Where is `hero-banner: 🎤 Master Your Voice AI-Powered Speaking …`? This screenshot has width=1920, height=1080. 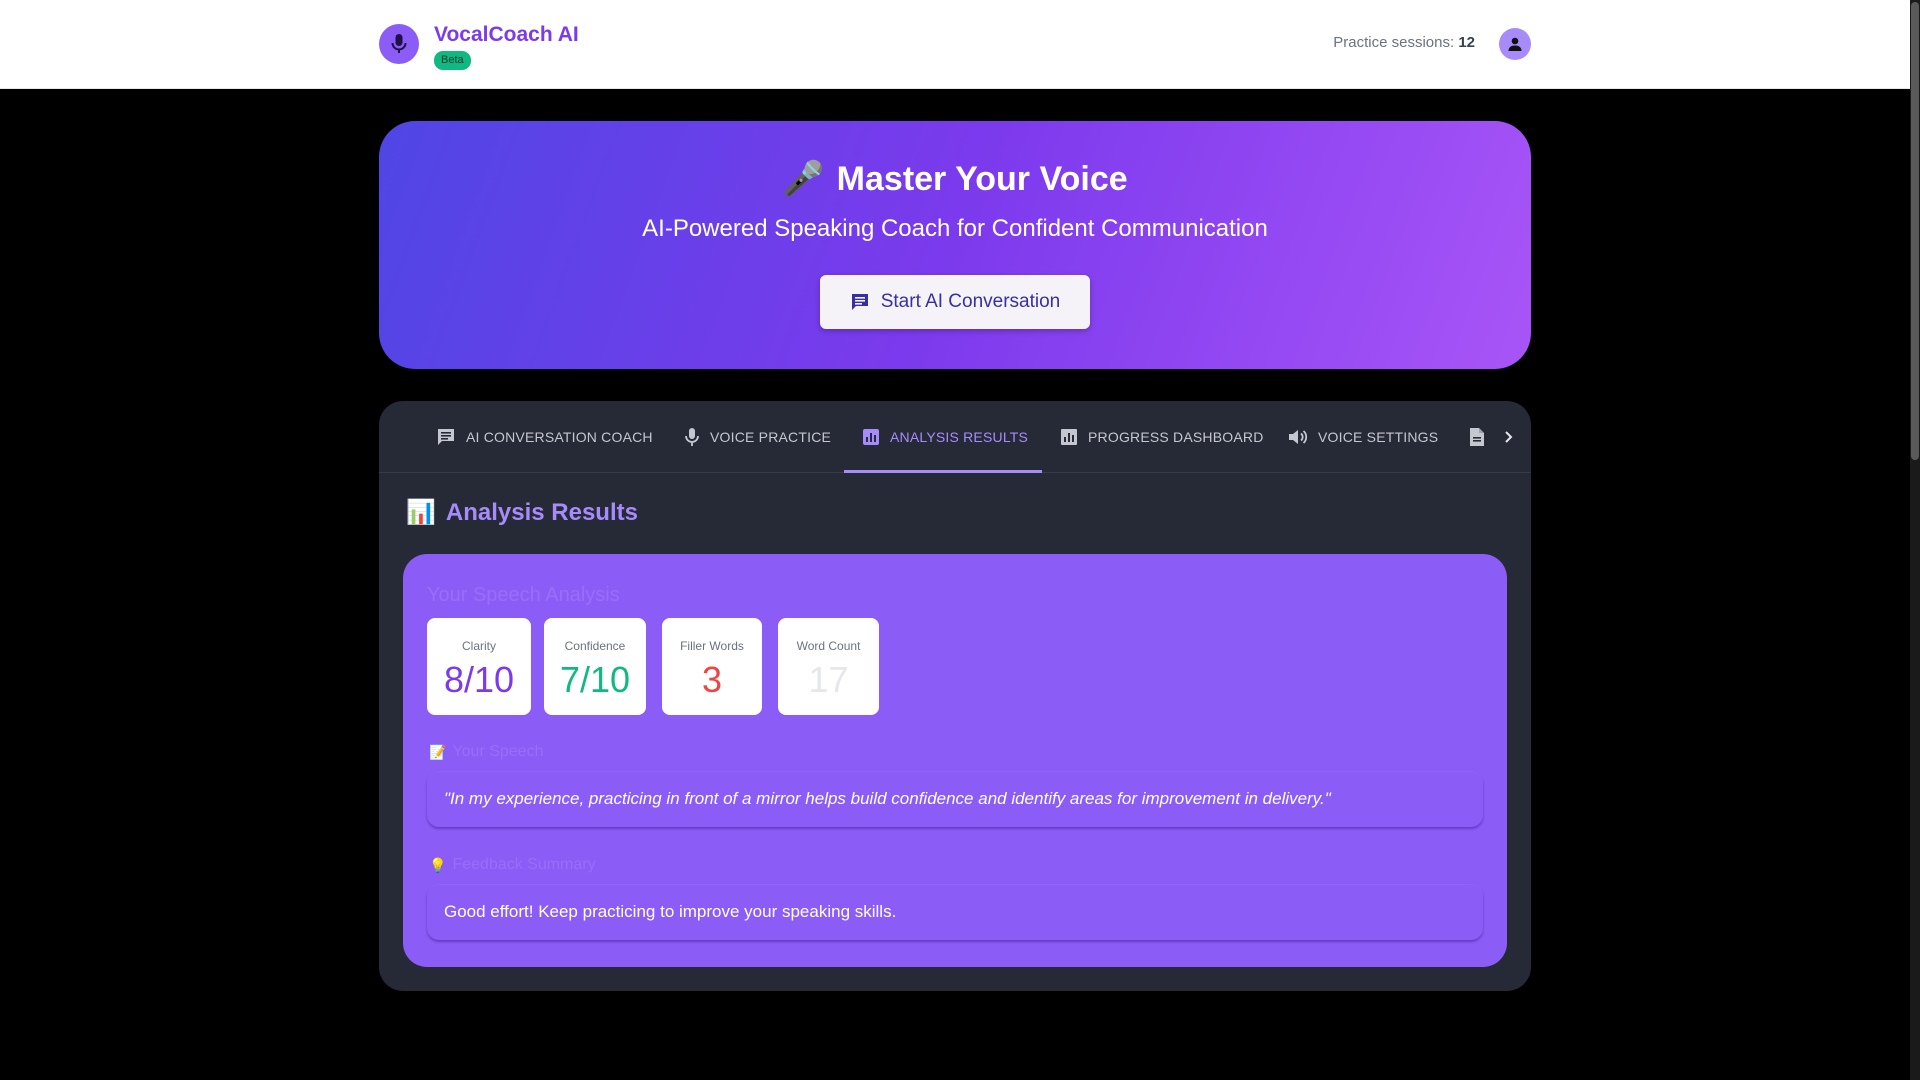
hero-banner: 🎤 Master Your Voice AI-Powered Speaking … is located at coordinates (955, 245).